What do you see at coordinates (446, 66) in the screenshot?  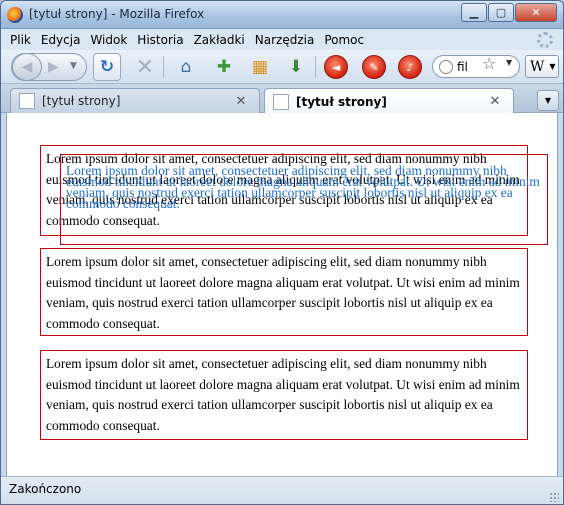 I see `google-icon` at bounding box center [446, 66].